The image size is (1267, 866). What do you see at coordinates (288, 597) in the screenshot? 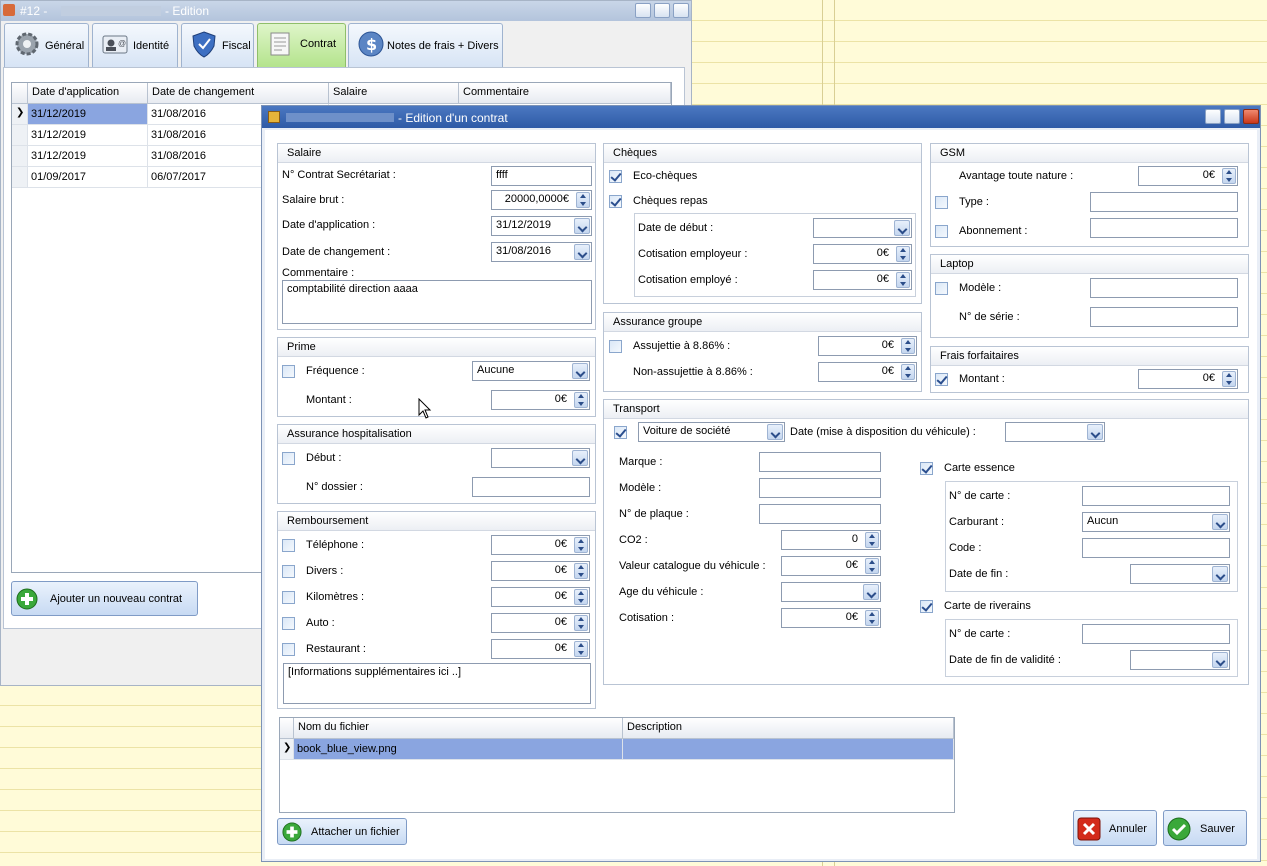
I see `kilometres-checkbox` at bounding box center [288, 597].